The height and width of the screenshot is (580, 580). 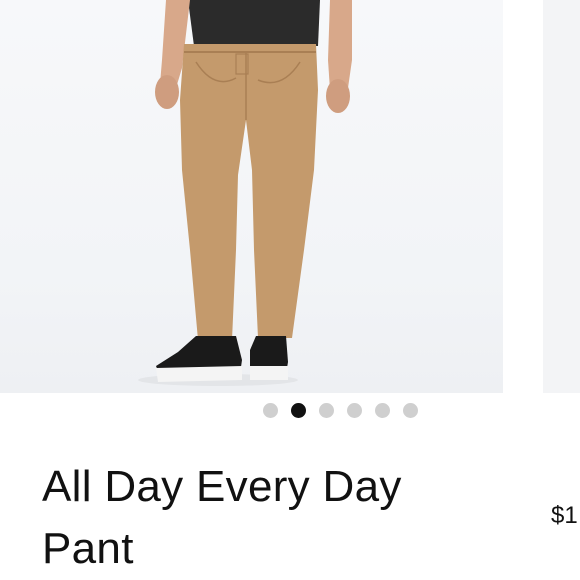 What do you see at coordinates (340, 410) in the screenshot?
I see `carousel-dots` at bounding box center [340, 410].